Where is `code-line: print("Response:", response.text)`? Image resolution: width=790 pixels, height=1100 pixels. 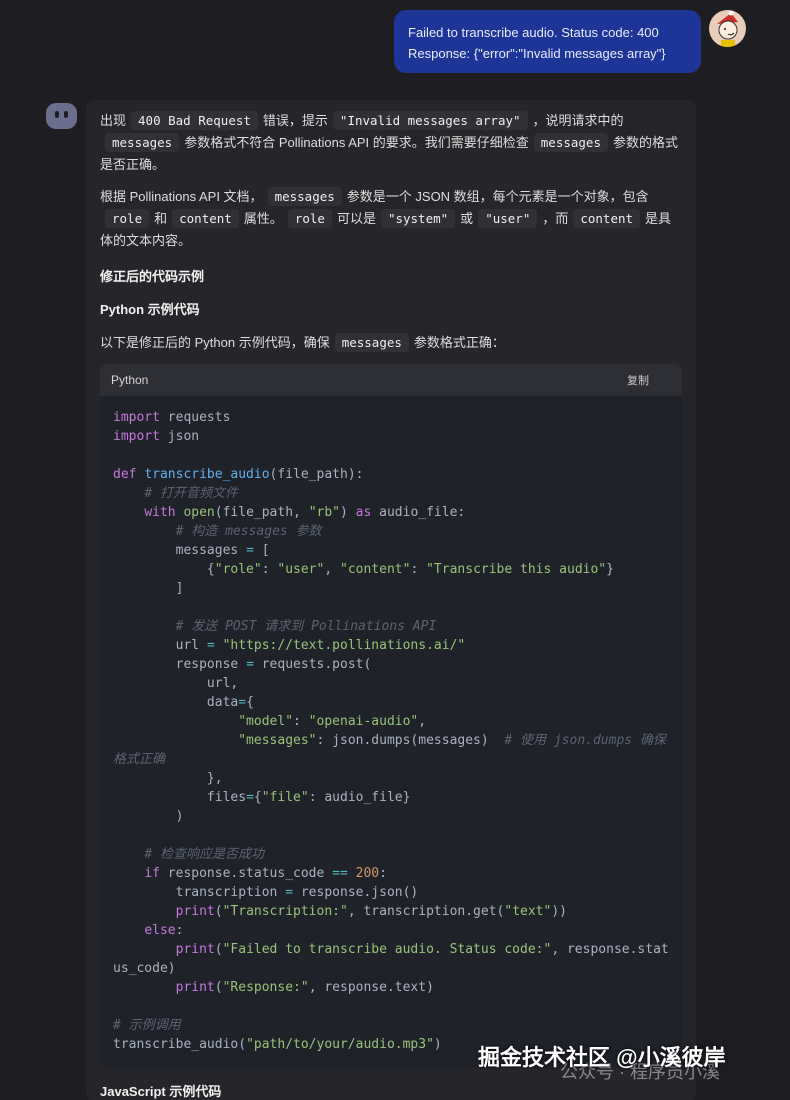 code-line: print("Response:", response.text) is located at coordinates (391, 987).